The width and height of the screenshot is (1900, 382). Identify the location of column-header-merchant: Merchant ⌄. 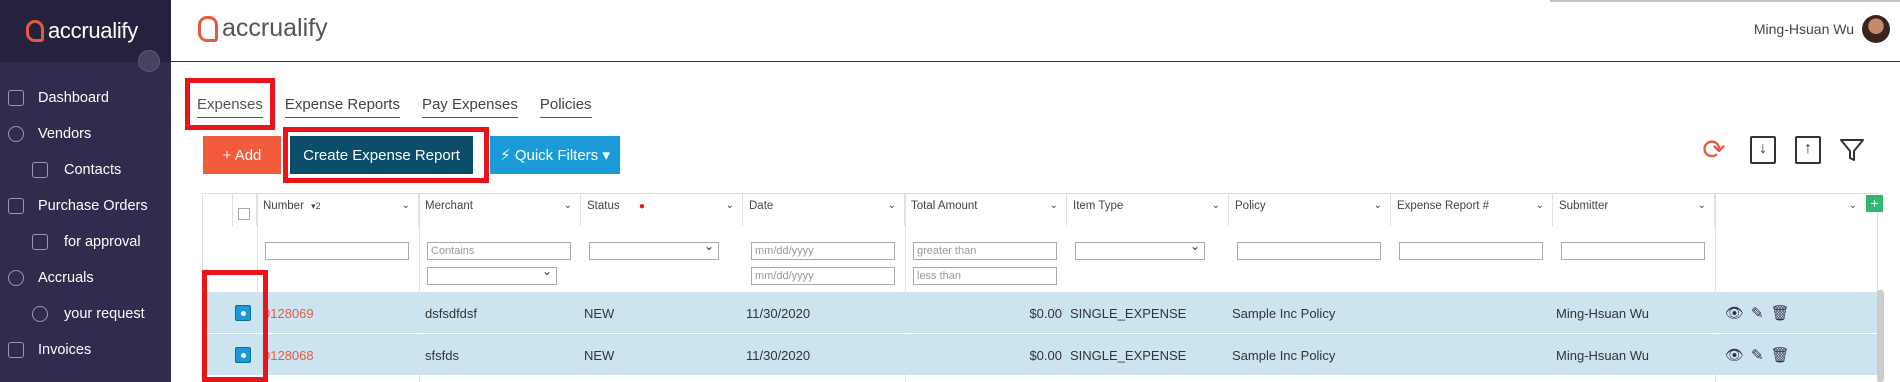
(500, 210).